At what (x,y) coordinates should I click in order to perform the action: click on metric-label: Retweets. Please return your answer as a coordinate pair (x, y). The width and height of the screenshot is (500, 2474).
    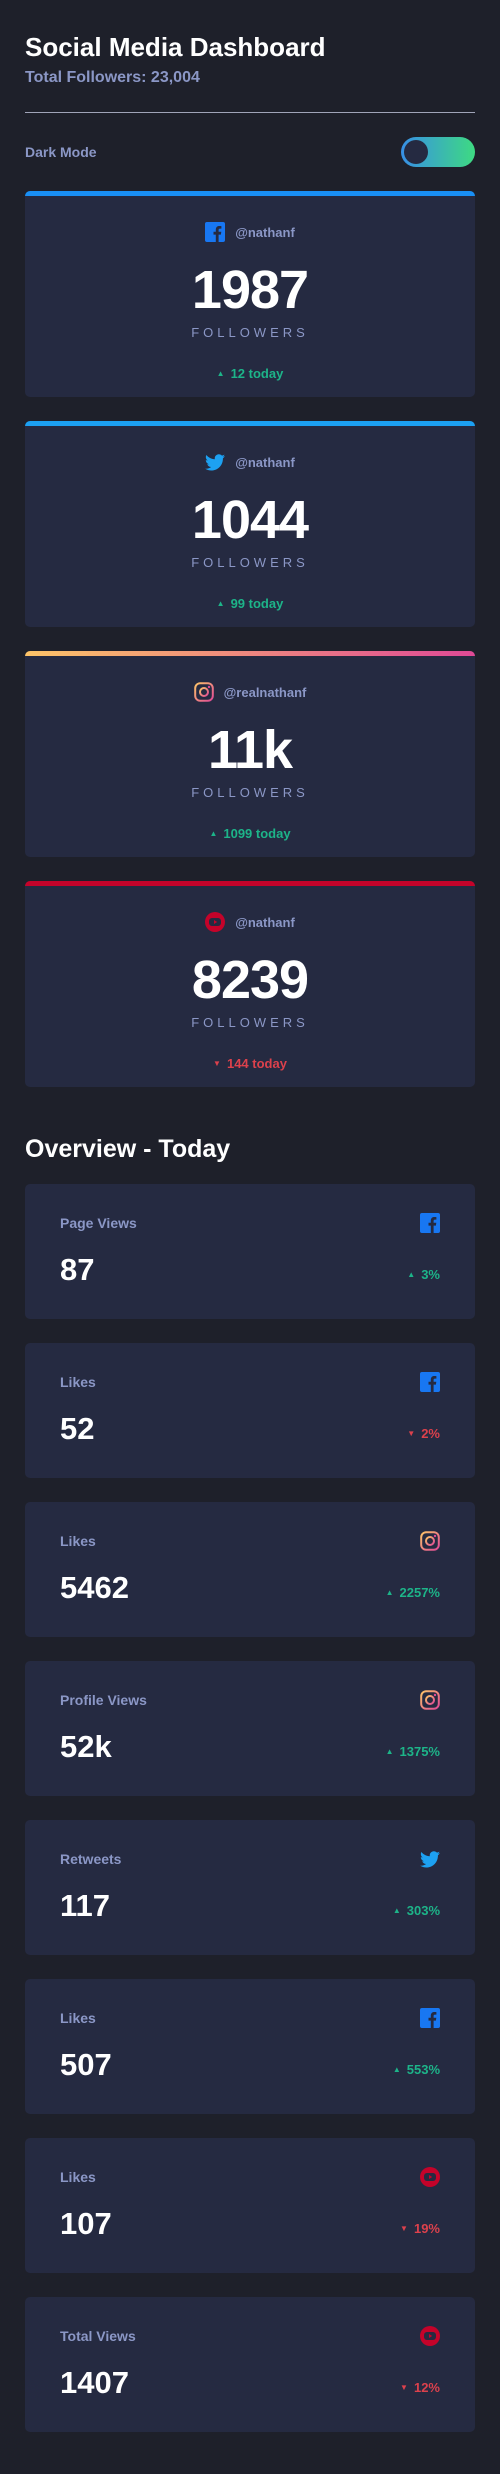
    Looking at the image, I should click on (91, 1859).